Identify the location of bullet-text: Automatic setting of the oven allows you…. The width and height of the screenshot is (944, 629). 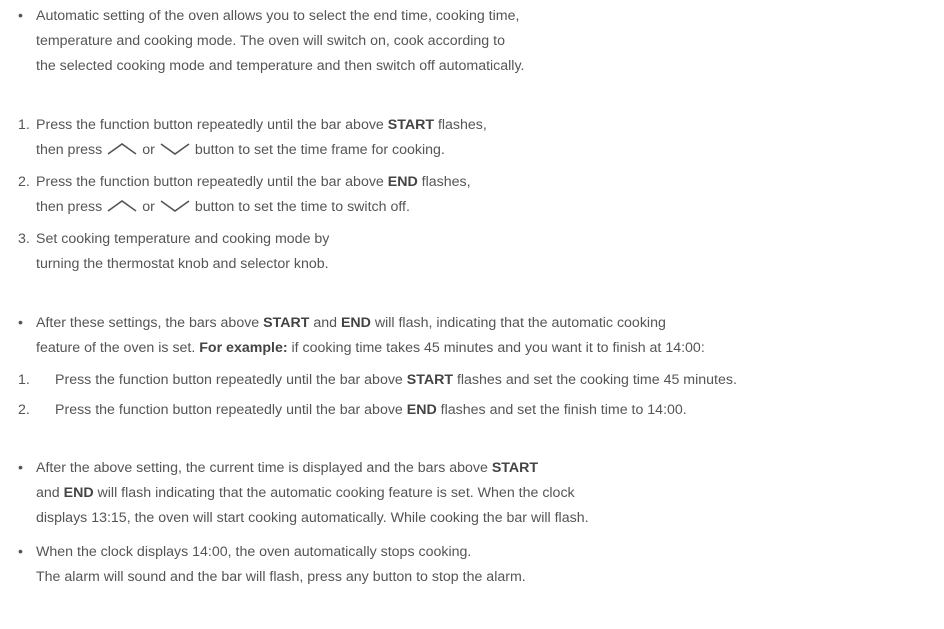
(280, 41).